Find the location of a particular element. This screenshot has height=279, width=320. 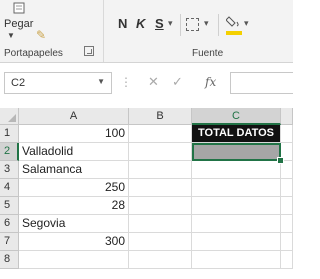

cancel-icon: ✕ is located at coordinates (153, 82).